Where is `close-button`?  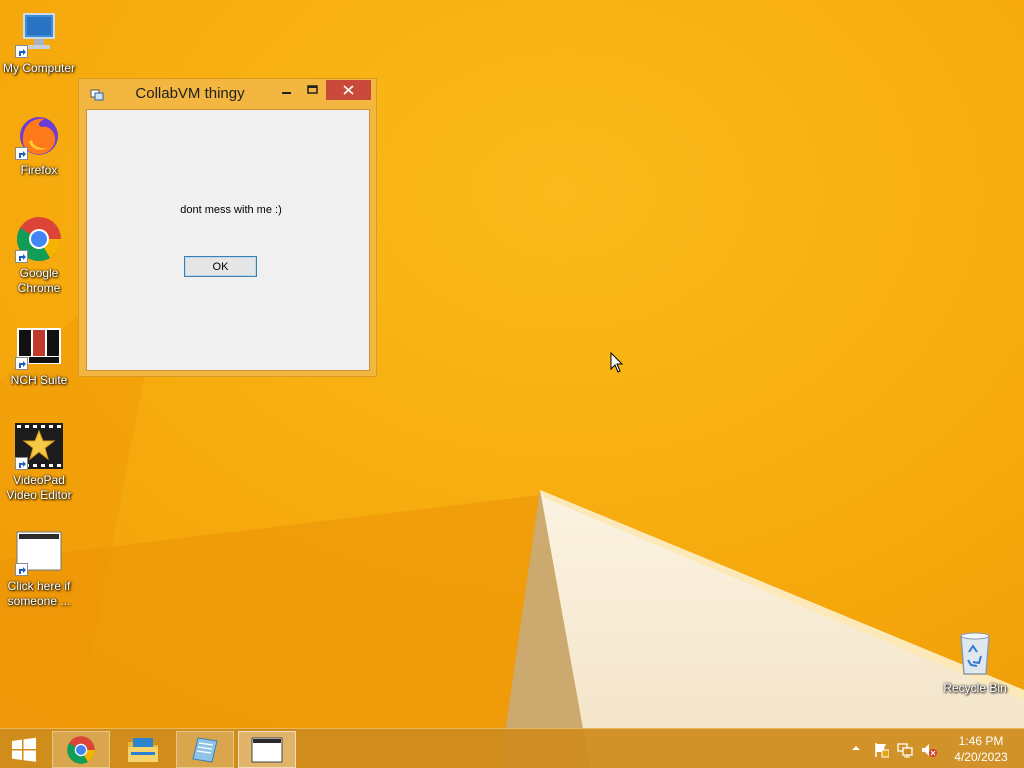
close-button is located at coordinates (348, 90).